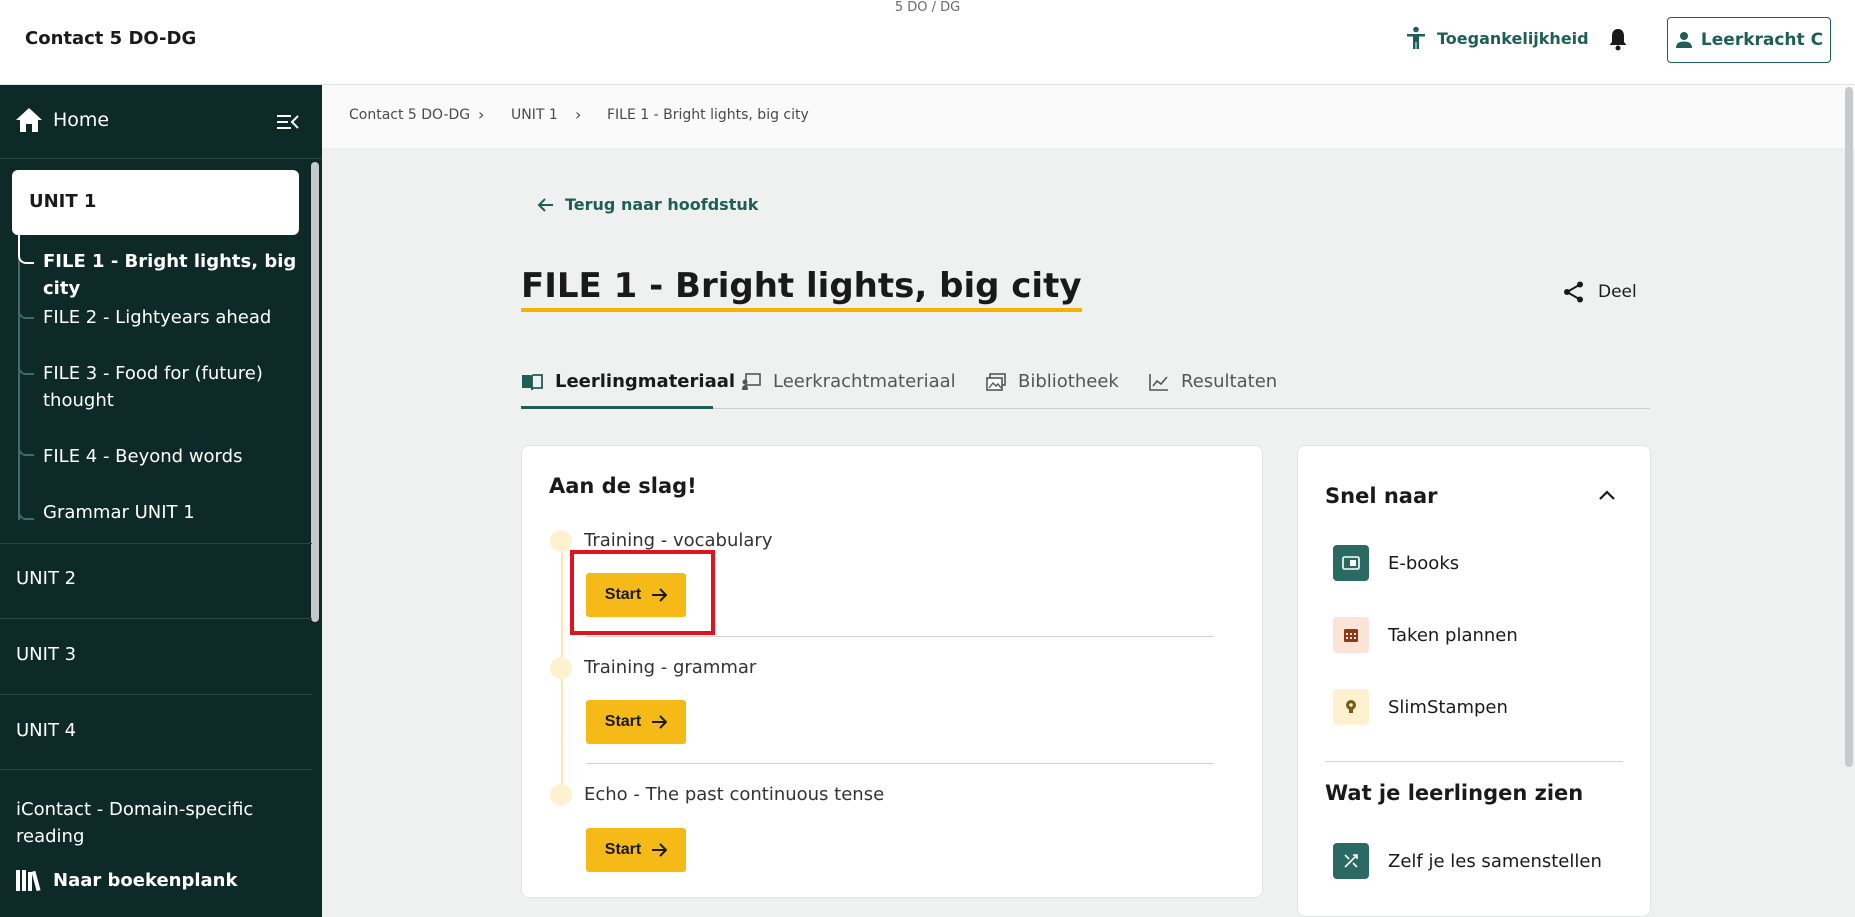 The height and width of the screenshot is (917, 1855). Describe the element at coordinates (111, 38) in the screenshot. I see `app-title: Contact 5 DO-DG` at that location.